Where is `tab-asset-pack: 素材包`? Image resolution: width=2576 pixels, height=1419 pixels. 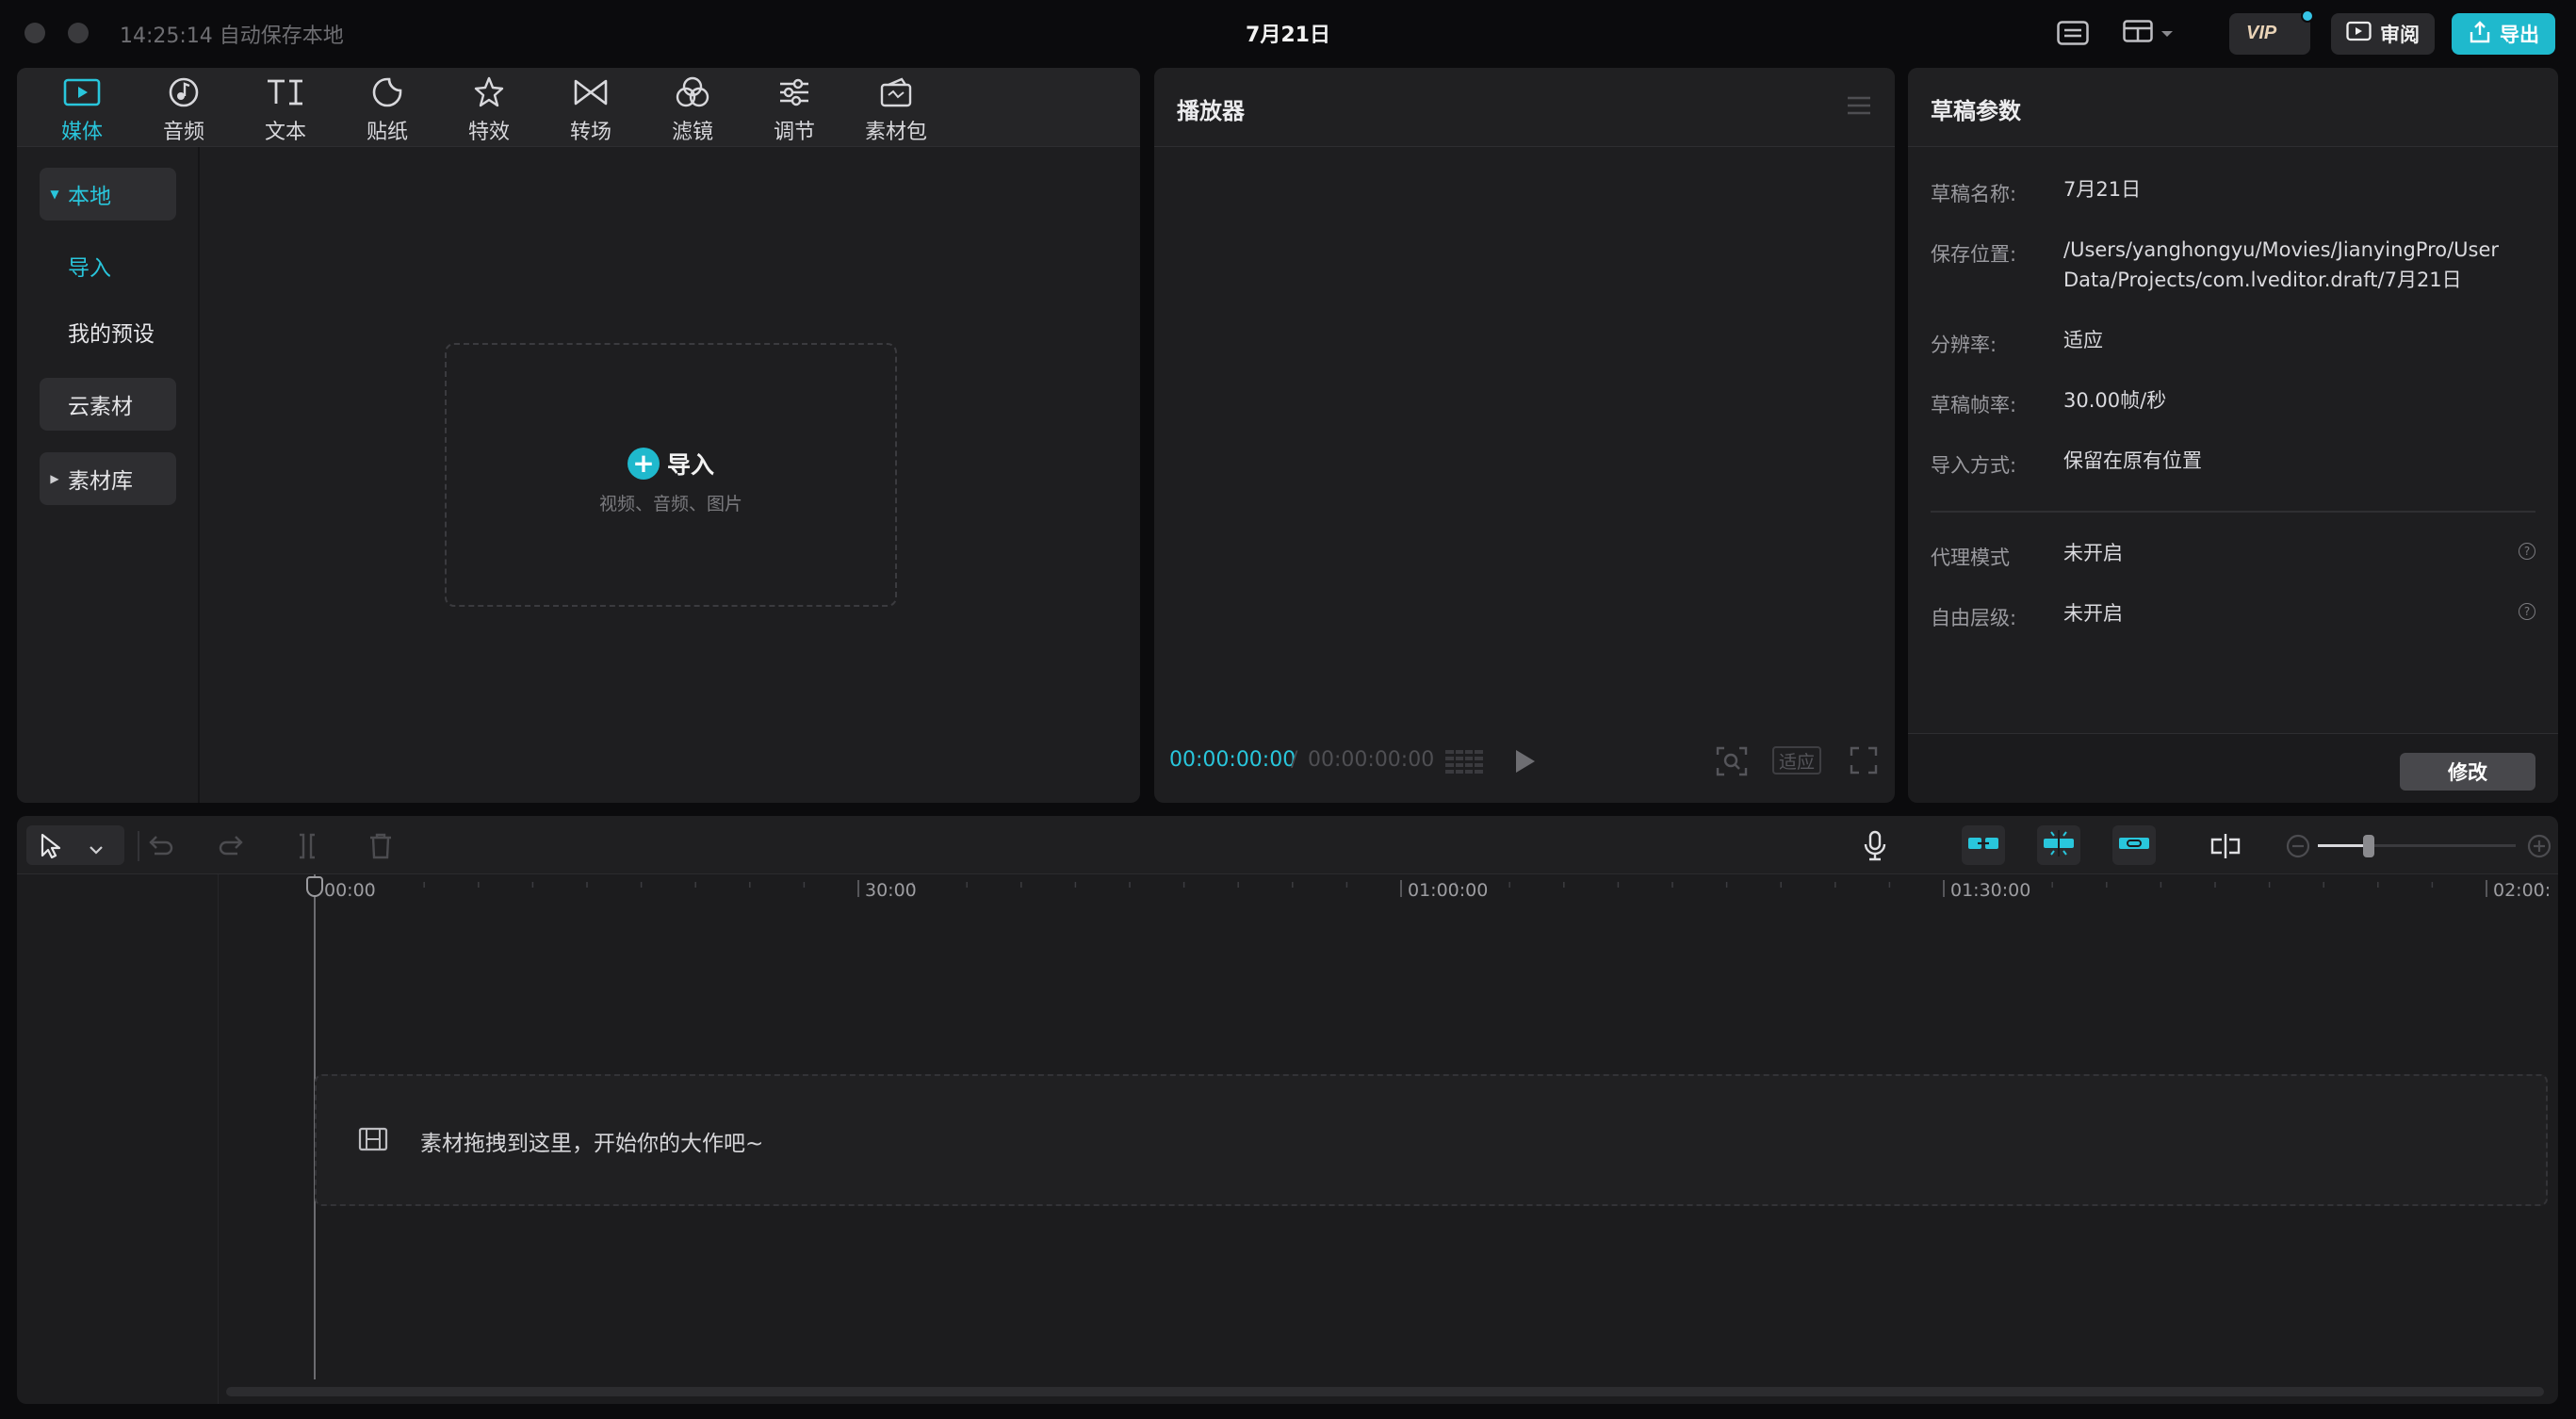 tab-asset-pack: 素材包 is located at coordinates (896, 110).